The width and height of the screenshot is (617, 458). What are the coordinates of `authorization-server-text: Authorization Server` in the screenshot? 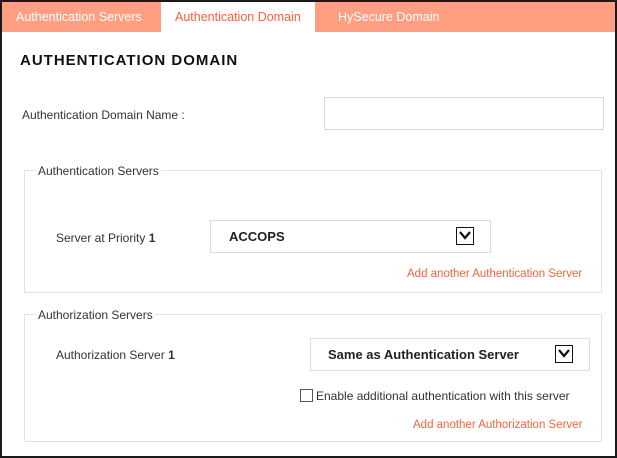 It's located at (110, 355).